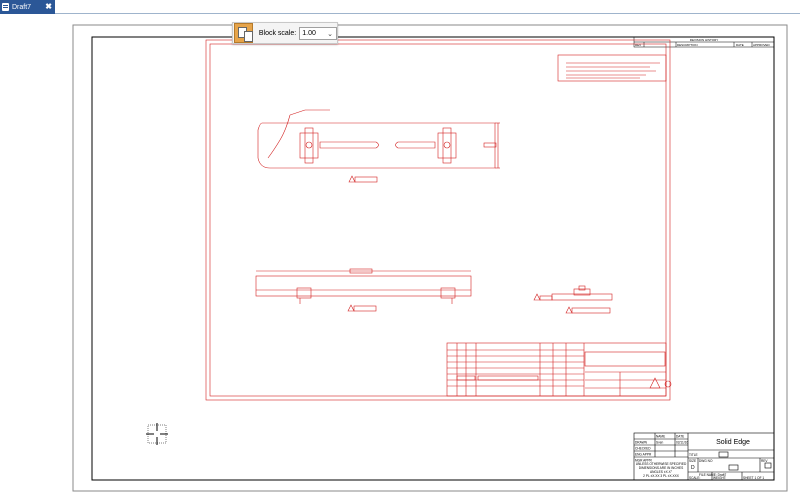 The height and width of the screenshot is (499, 800). Describe the element at coordinates (740, 45) in the screenshot. I see `revision-col-date: DATE` at that location.